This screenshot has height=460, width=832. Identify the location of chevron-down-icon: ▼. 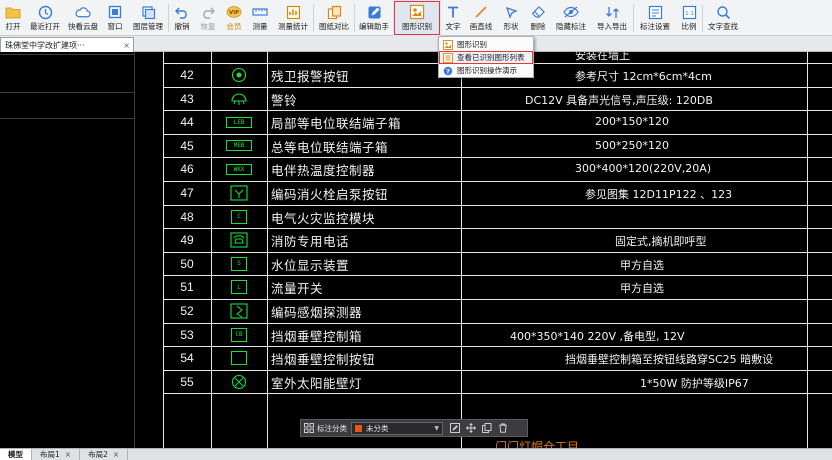
(436, 428).